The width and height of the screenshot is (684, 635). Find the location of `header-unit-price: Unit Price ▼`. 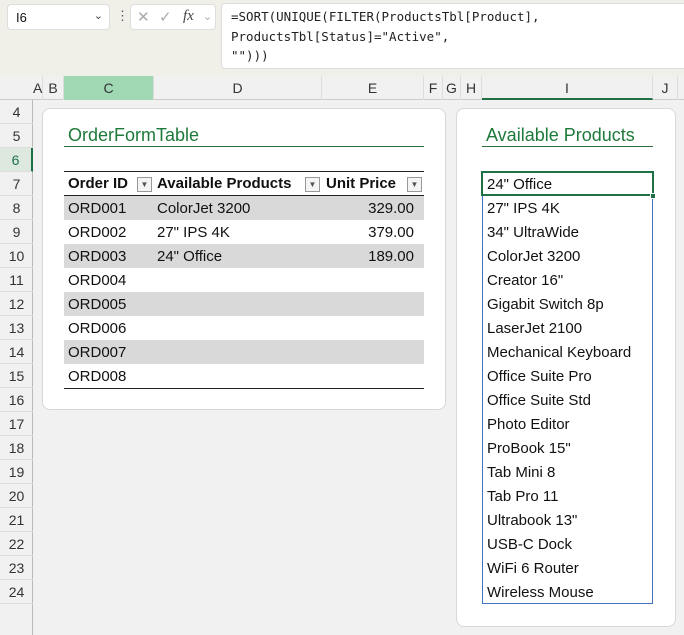

header-unit-price: Unit Price ▼ is located at coordinates (373, 183).